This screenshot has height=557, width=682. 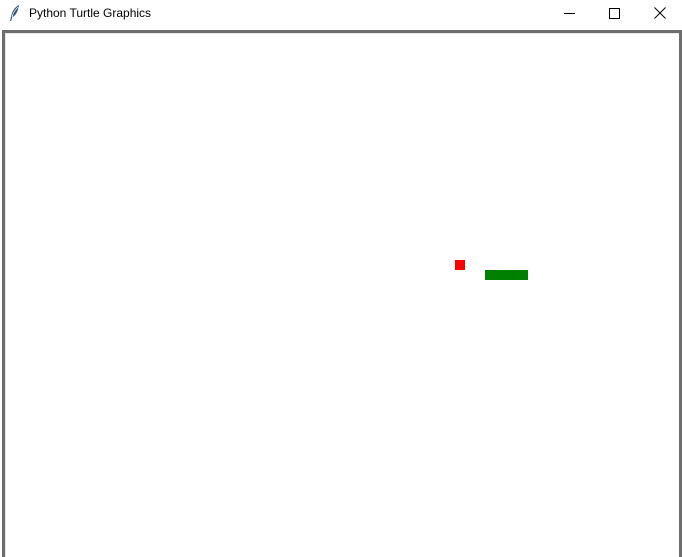 I want to click on close-icon, so click(x=659, y=13).